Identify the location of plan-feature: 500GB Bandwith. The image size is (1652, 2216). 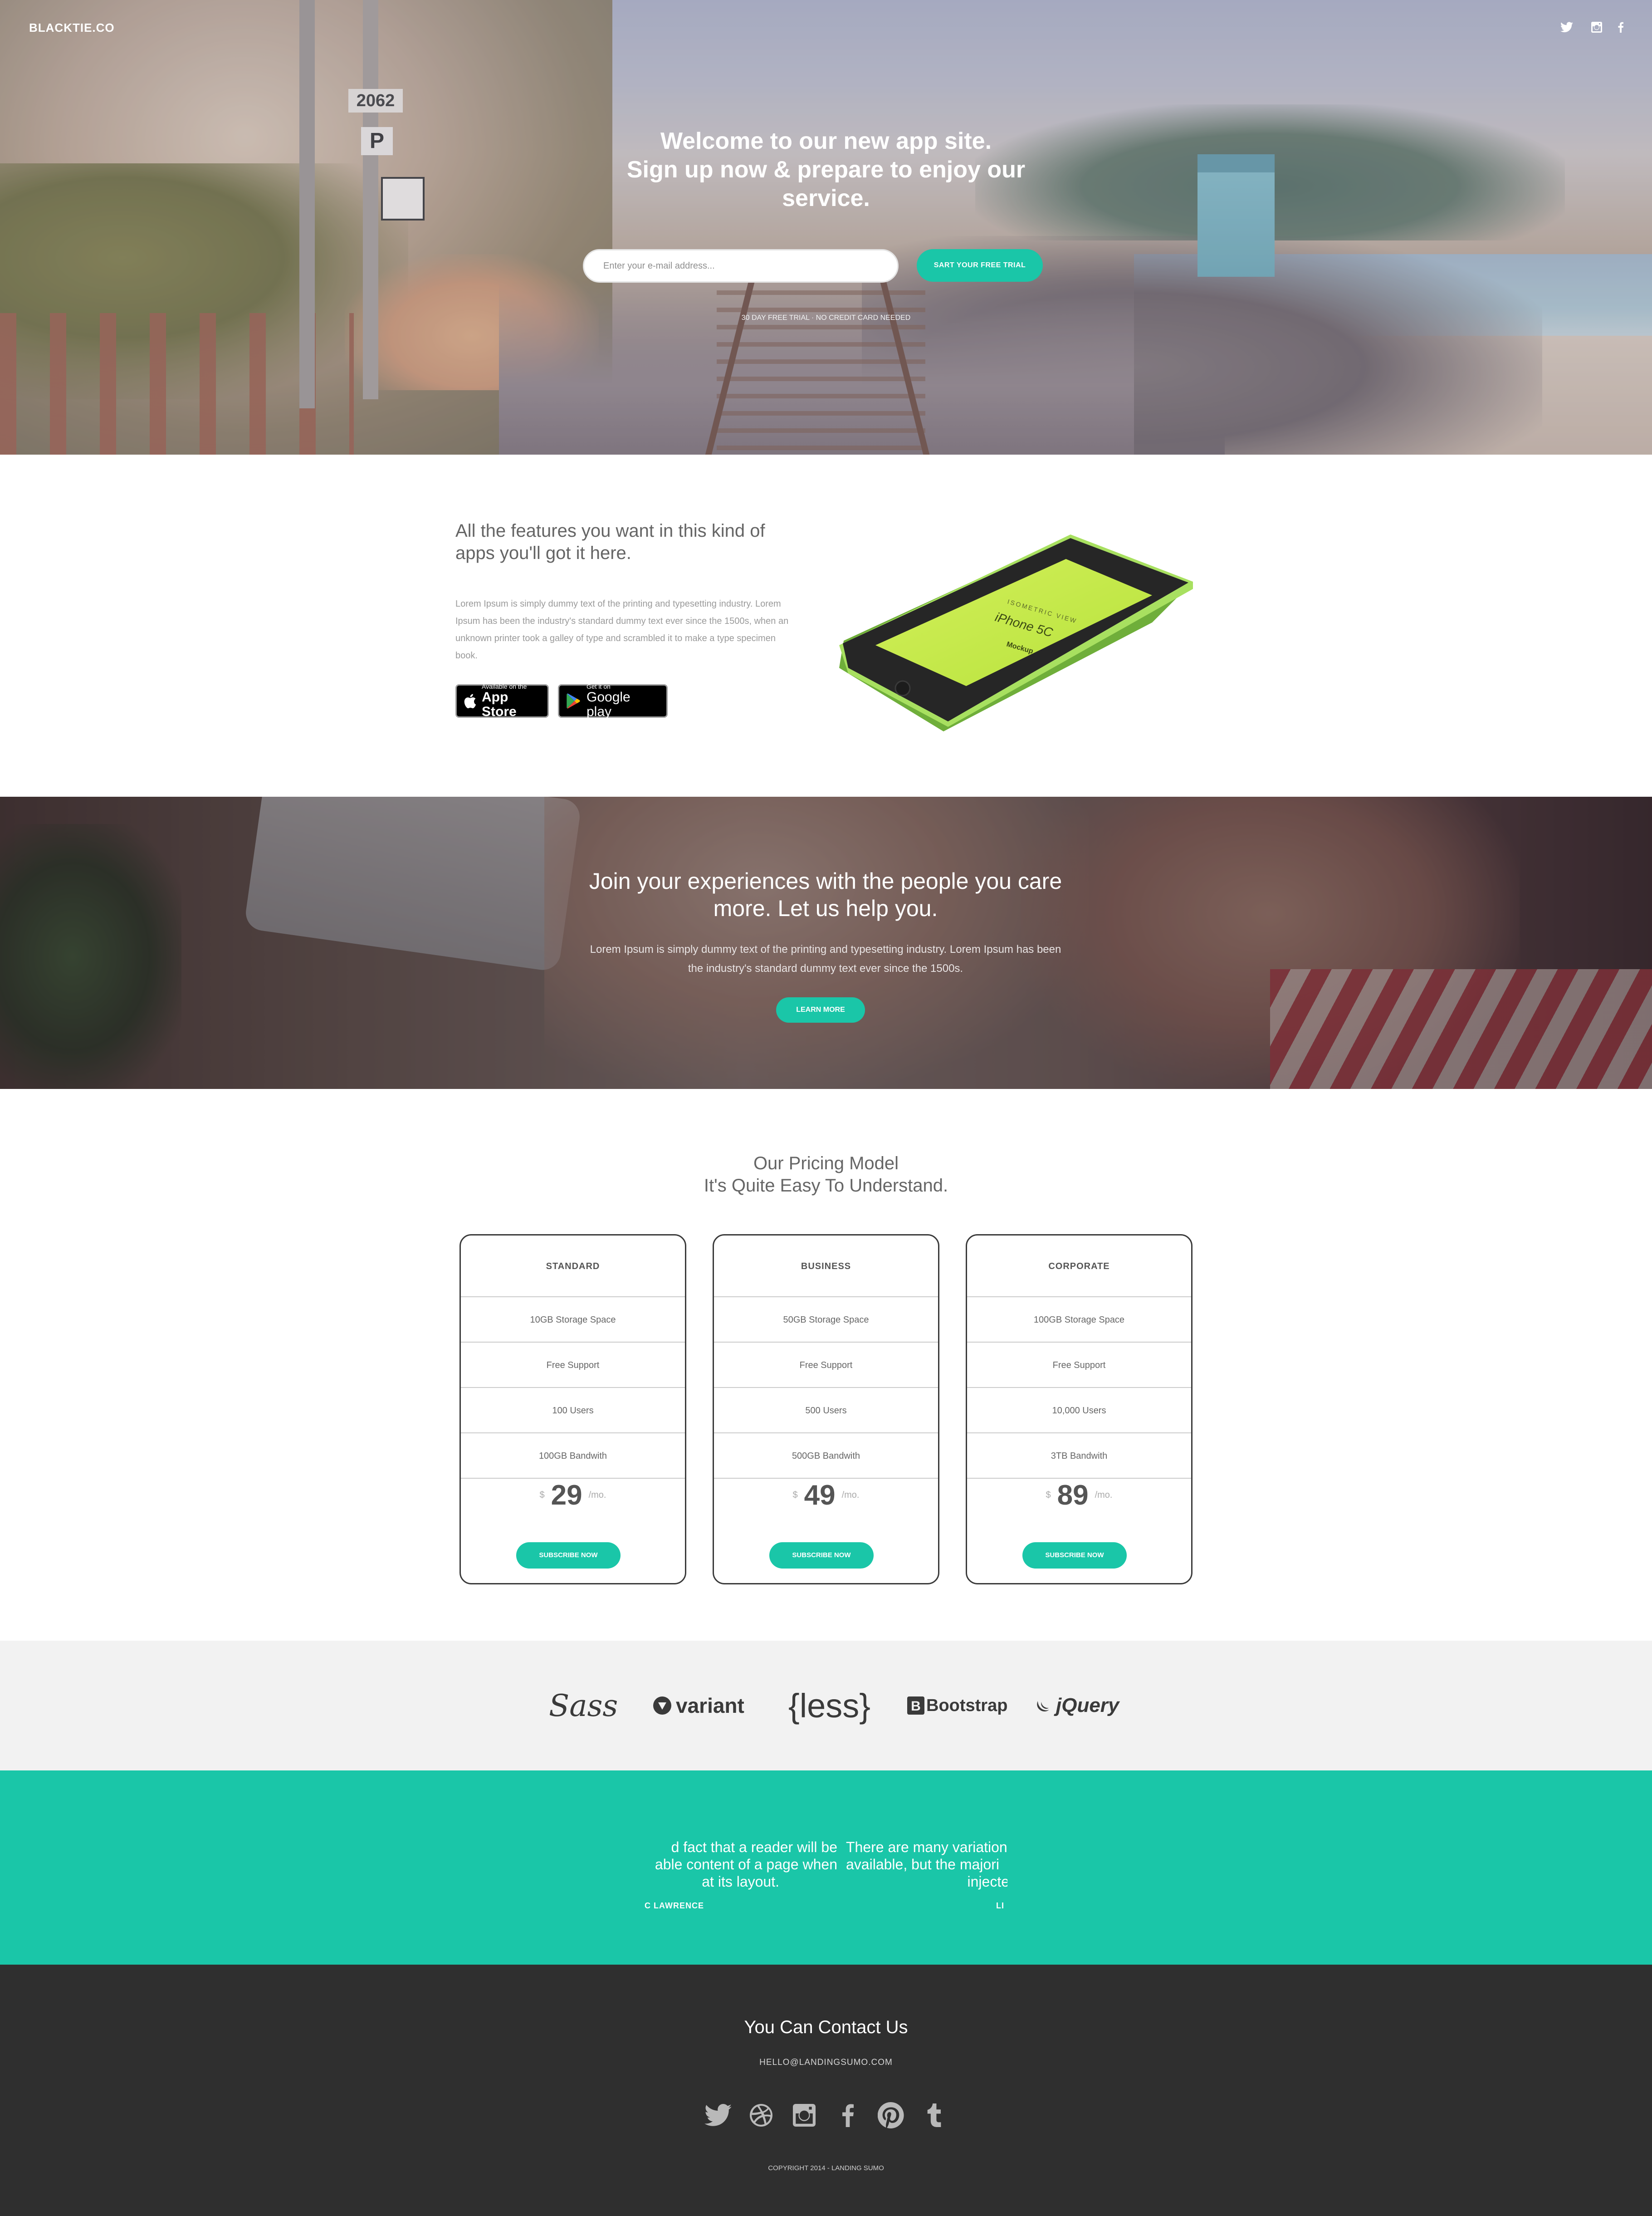
(826, 1456).